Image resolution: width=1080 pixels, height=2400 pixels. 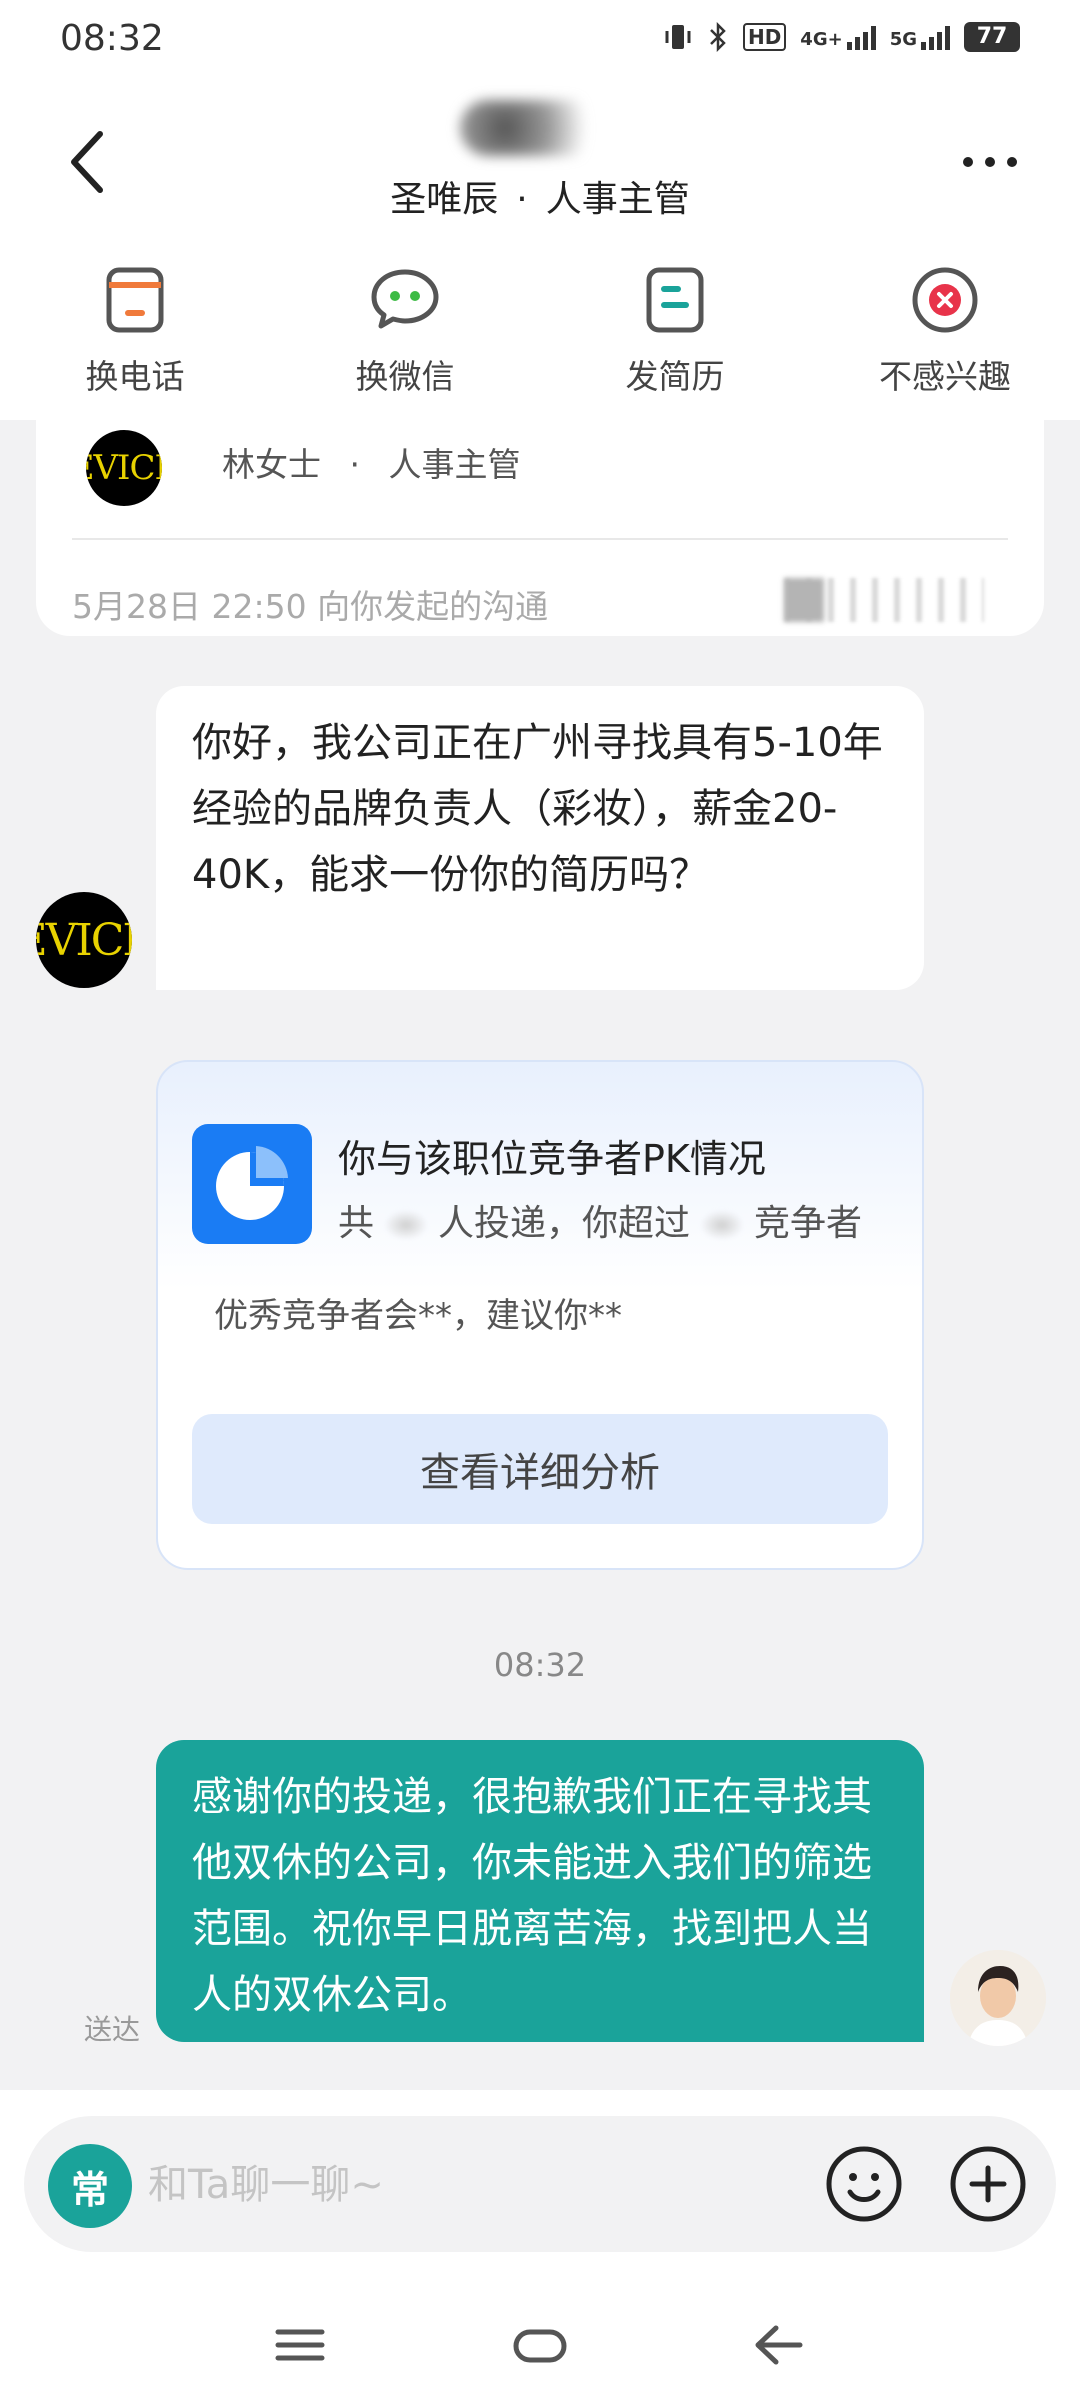 I want to click on swap-wechat-button: 换微信, so click(x=405, y=331).